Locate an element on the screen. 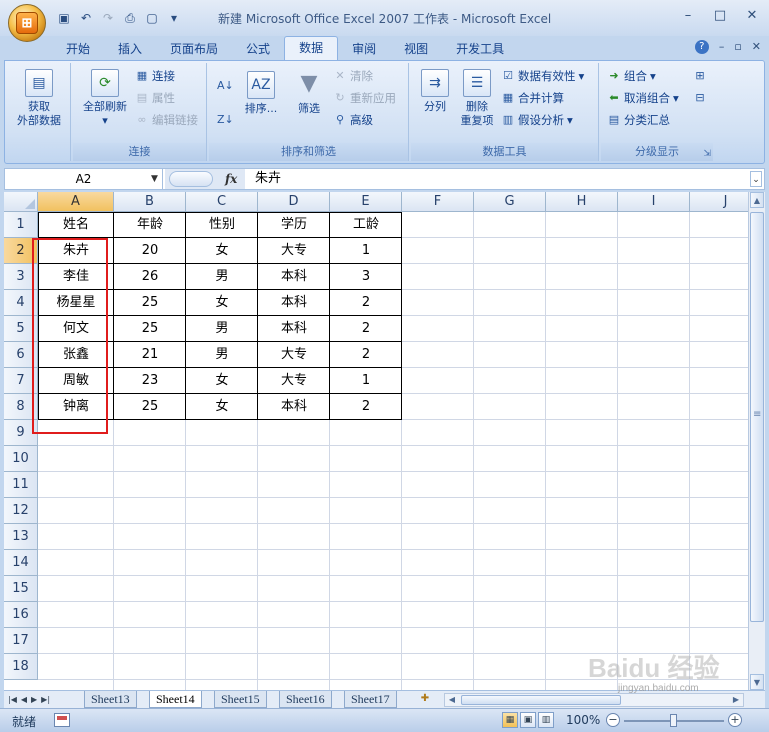  table-cell: 女 is located at coordinates (222, 381).